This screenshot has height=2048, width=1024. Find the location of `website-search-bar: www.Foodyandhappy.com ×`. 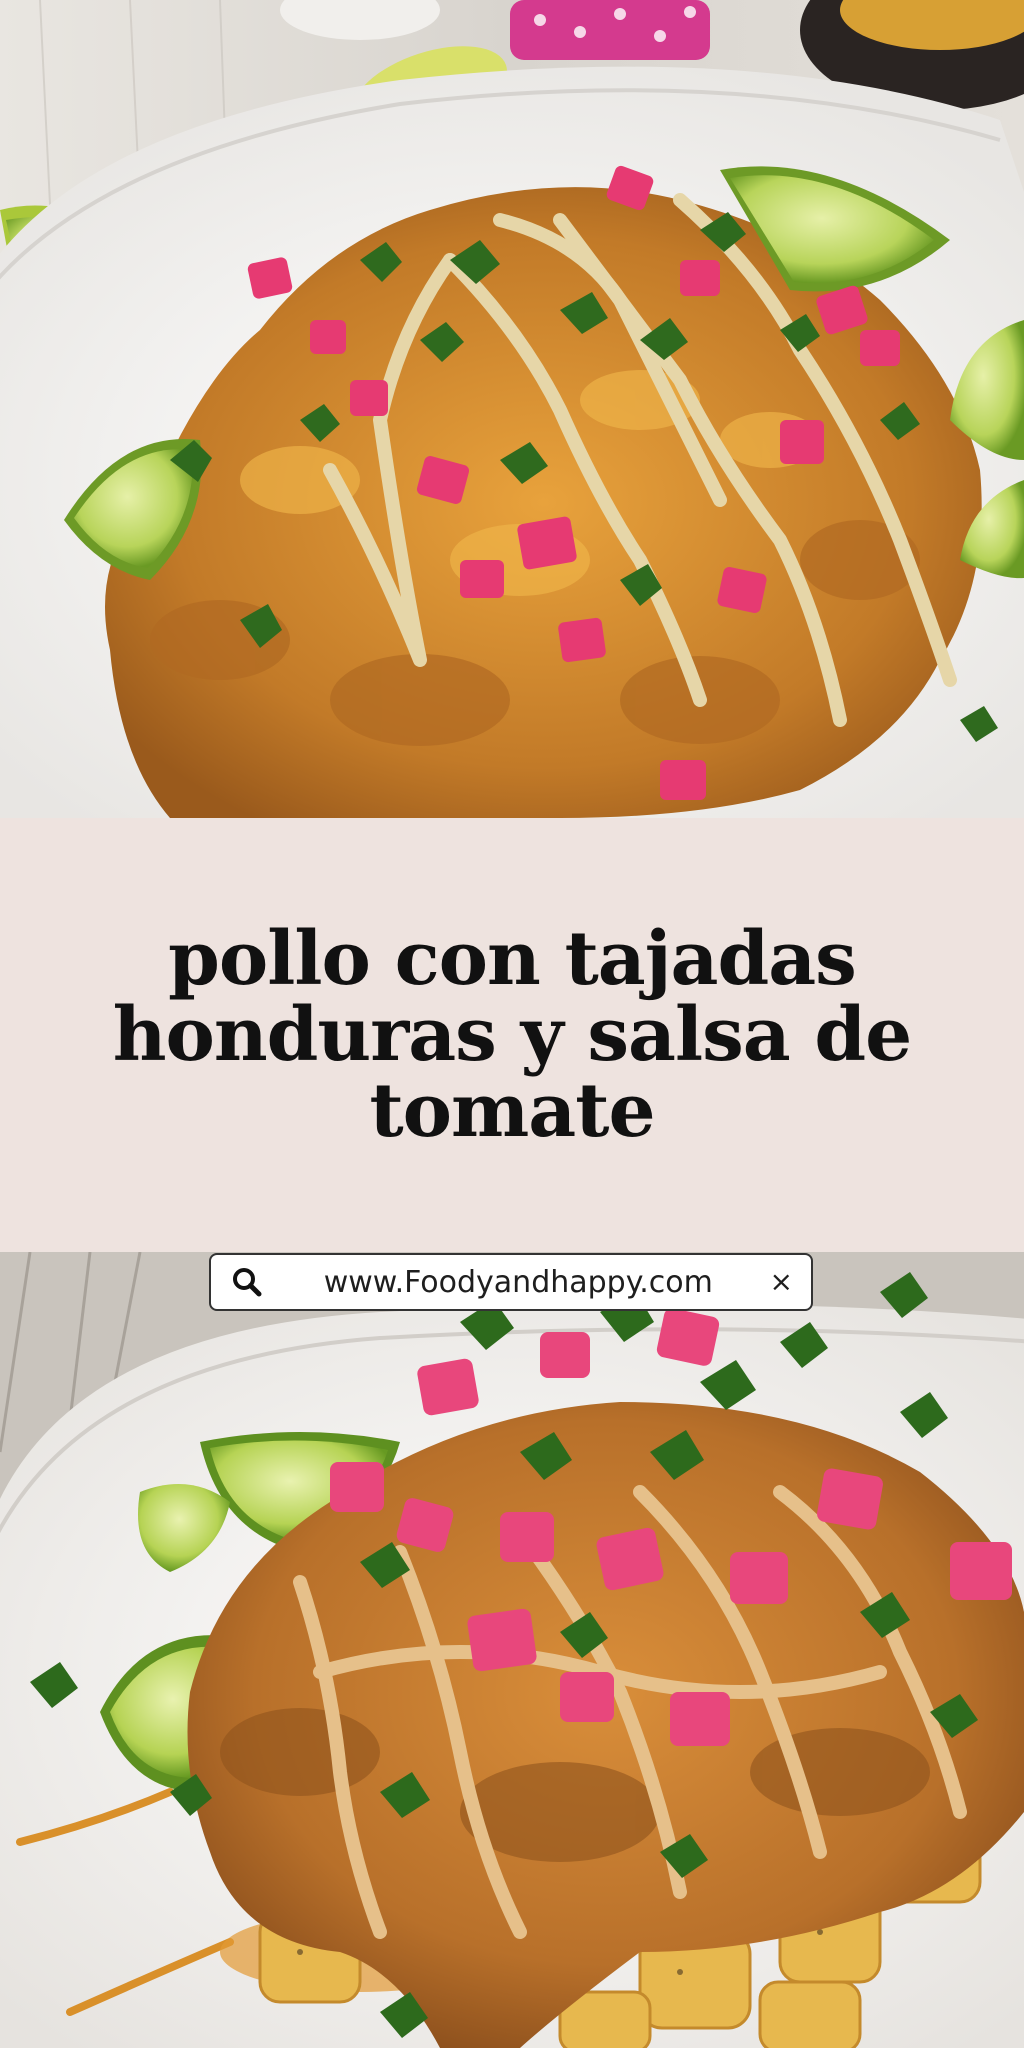

website-search-bar: www.Foodyandhappy.com × is located at coordinates (511, 1282).